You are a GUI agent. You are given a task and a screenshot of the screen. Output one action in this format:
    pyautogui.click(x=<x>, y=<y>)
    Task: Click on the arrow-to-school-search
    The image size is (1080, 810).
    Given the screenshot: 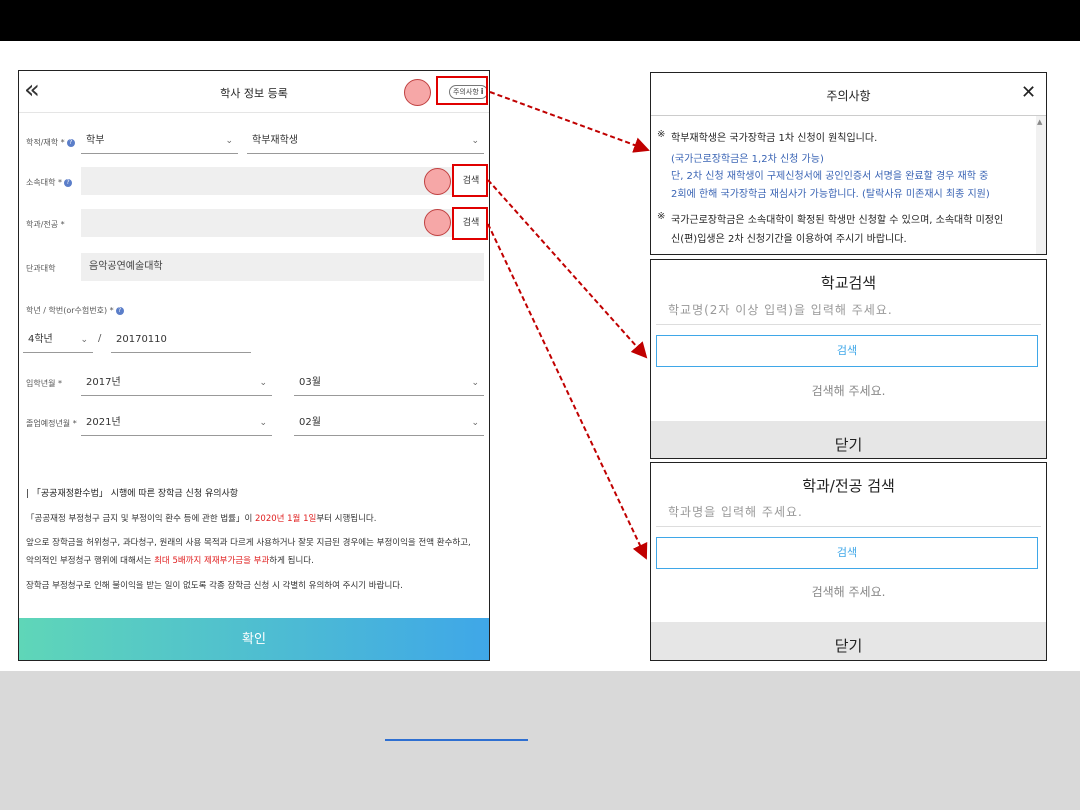 What is the action you would take?
    pyautogui.click(x=567, y=269)
    